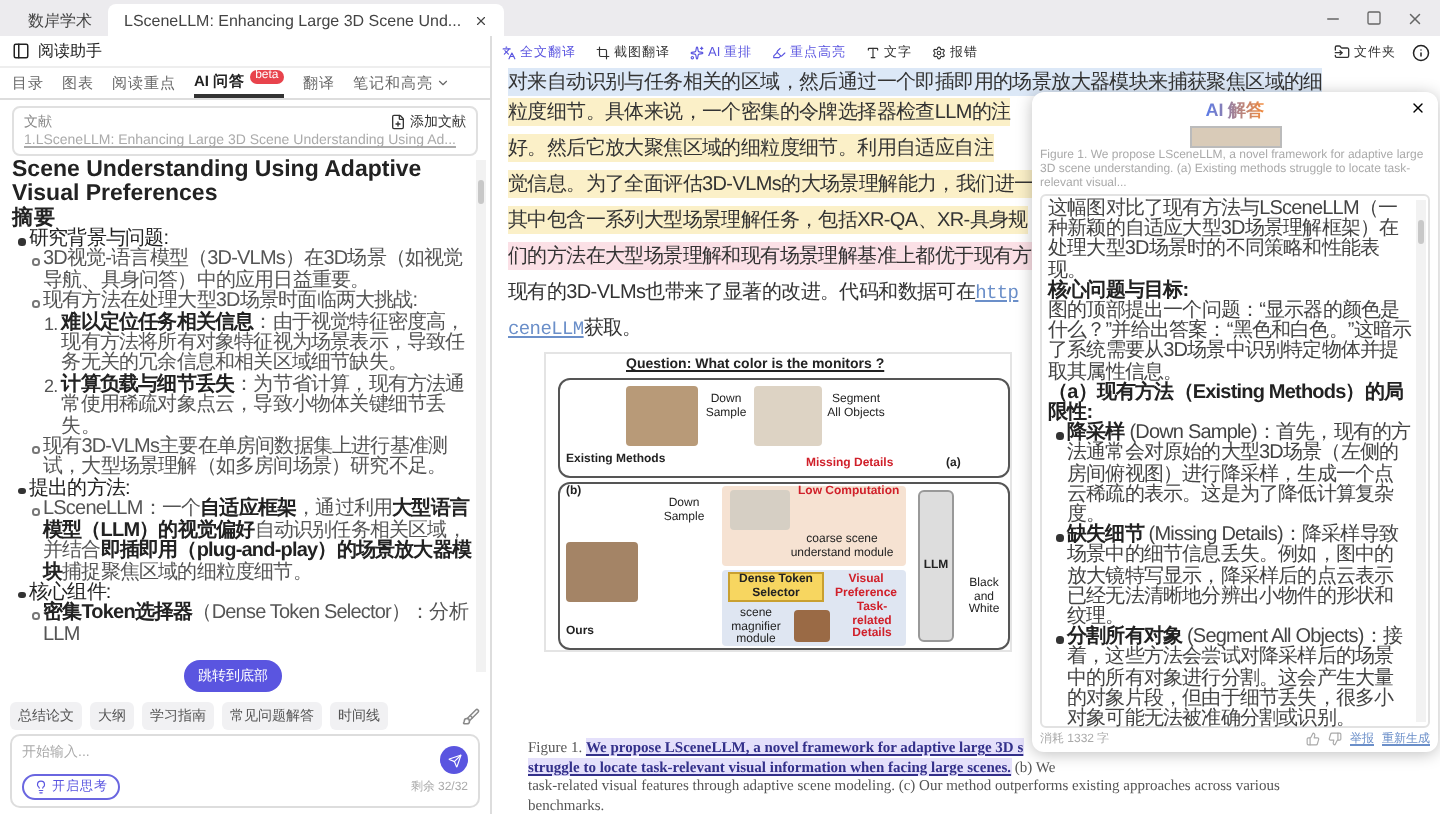 This screenshot has height=814, width=1440. Describe the element at coordinates (51, 387) in the screenshot. I see `list-number: 2.` at that location.